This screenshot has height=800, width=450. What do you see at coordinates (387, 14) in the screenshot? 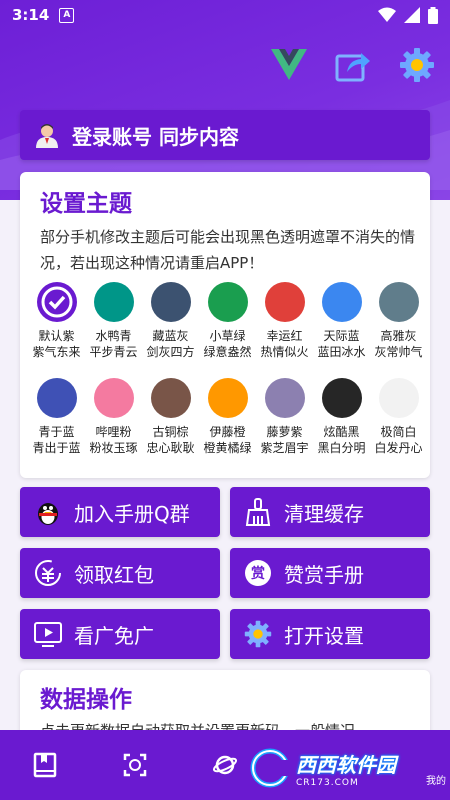
I see `wifi-icon` at bounding box center [387, 14].